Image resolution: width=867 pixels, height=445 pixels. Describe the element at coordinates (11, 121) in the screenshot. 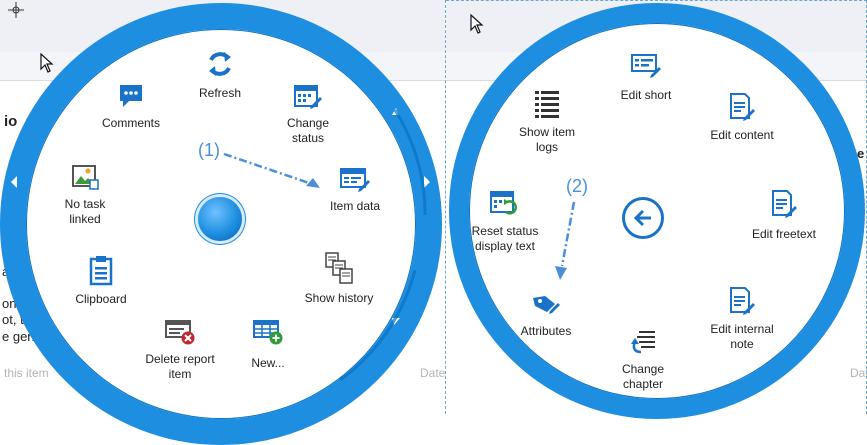

I see `bg-fragment: io` at that location.